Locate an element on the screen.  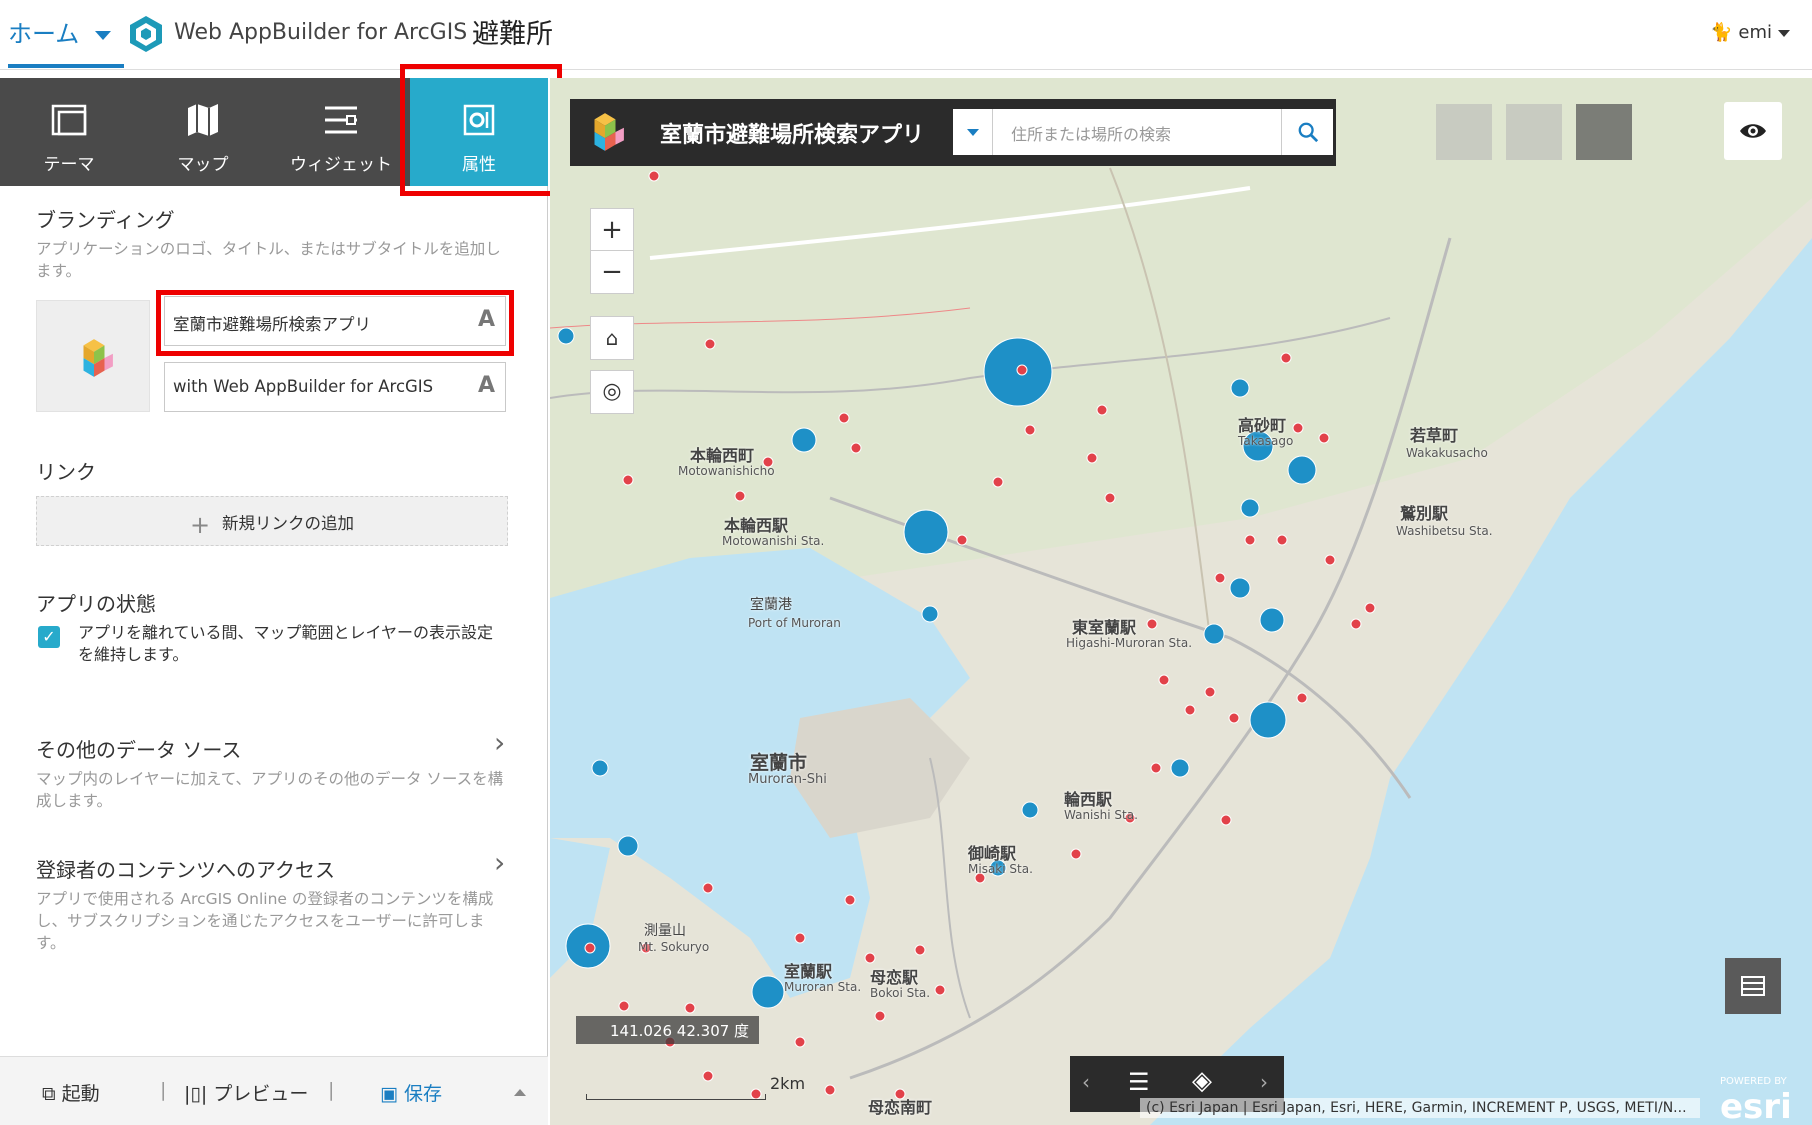
search-button is located at coordinates (1307, 132).